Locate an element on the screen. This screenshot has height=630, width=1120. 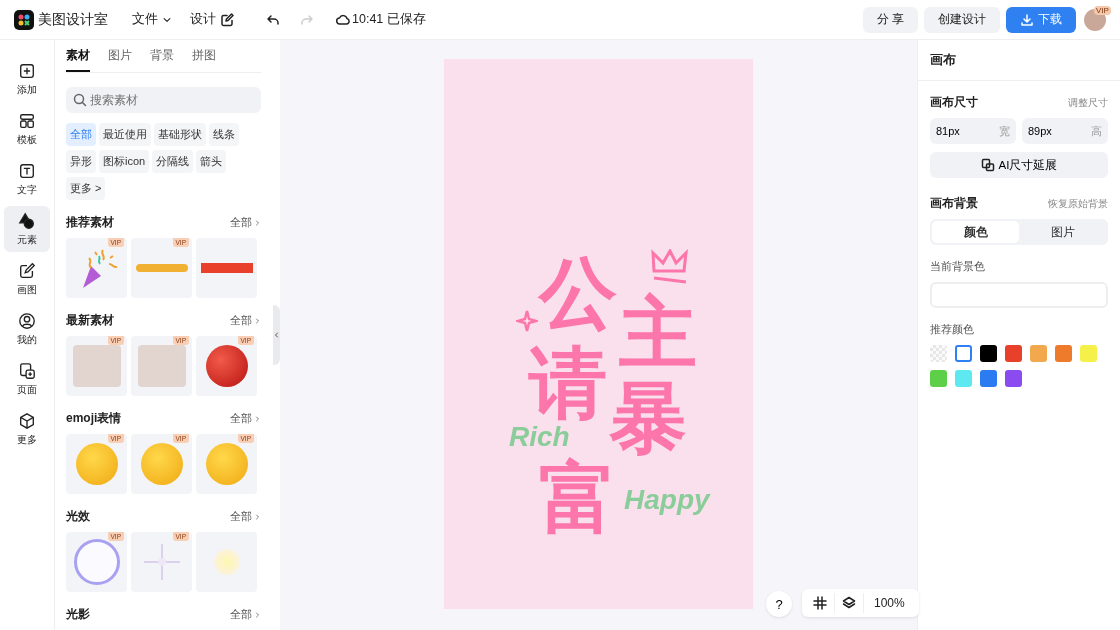
filter-chip: 异形 is located at coordinates (81, 161).